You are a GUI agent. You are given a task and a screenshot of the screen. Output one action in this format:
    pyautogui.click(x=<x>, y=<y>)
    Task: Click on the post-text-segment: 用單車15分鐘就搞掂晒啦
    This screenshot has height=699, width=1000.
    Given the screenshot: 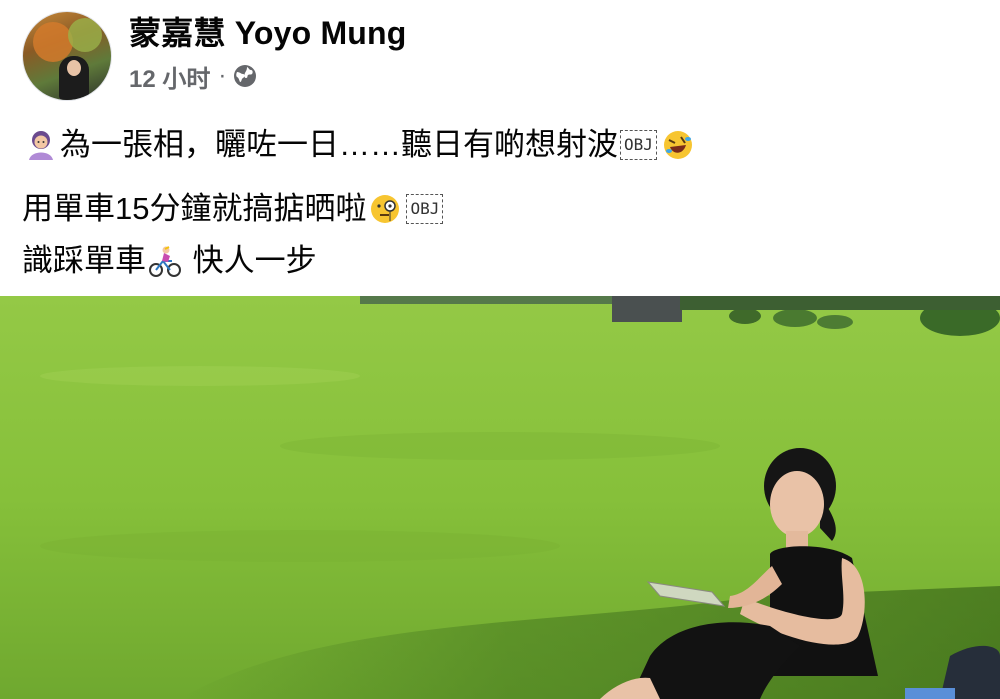 What is the action you would take?
    pyautogui.click(x=194, y=208)
    